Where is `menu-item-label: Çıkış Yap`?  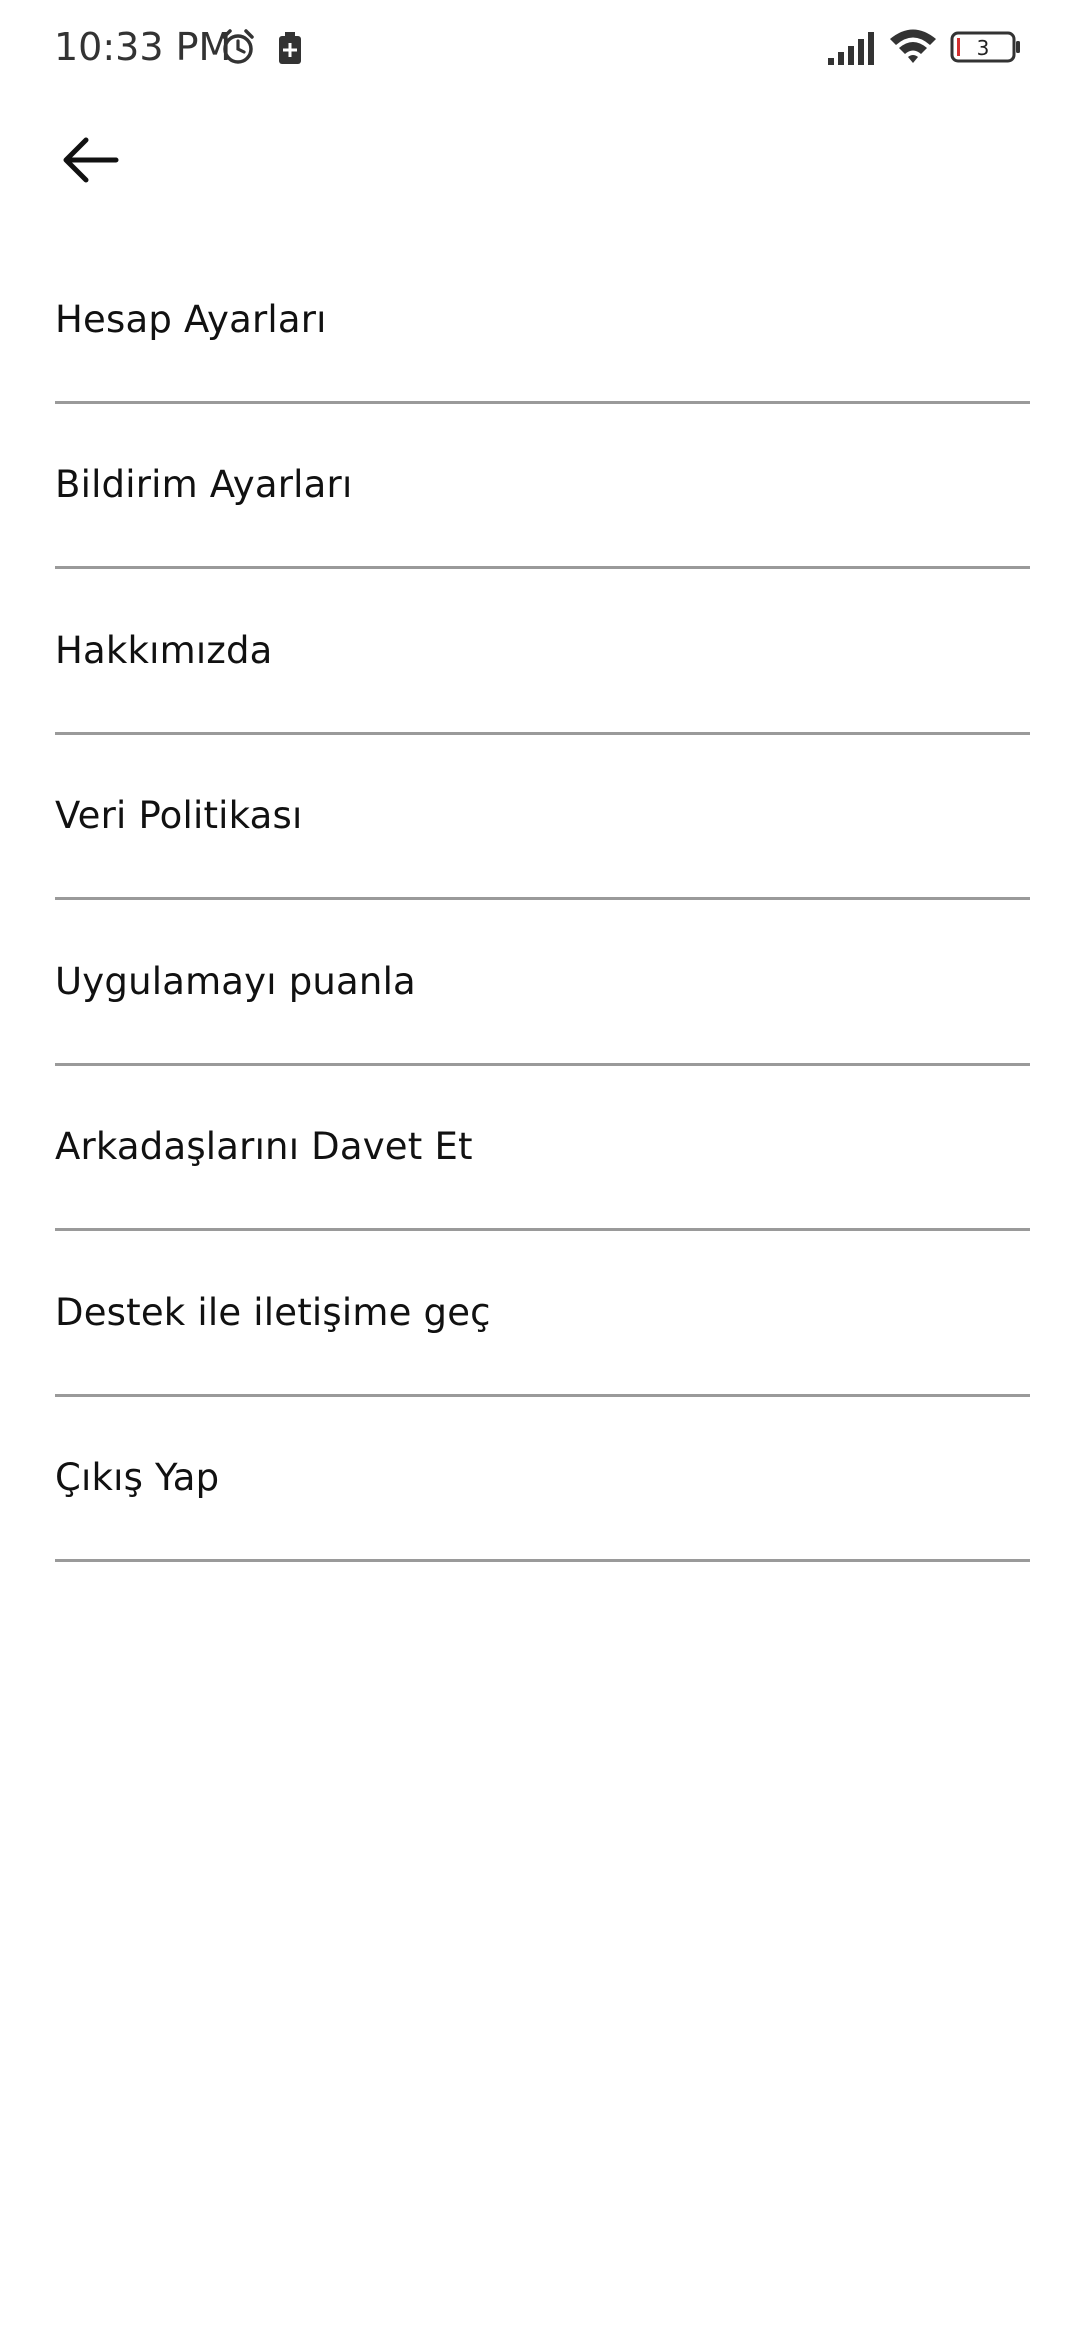 menu-item-label: Çıkış Yap is located at coordinates (137, 1478).